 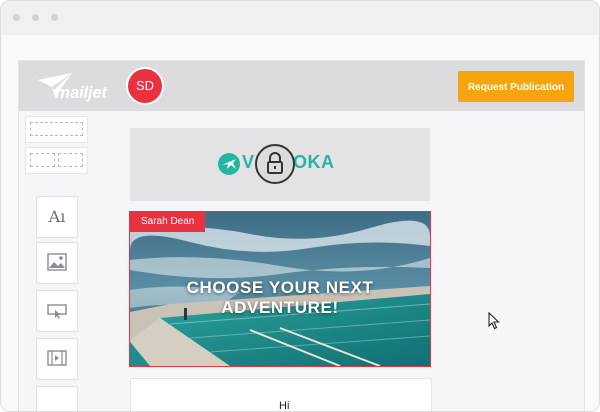 I want to click on layout-one-column, so click(x=56, y=129).